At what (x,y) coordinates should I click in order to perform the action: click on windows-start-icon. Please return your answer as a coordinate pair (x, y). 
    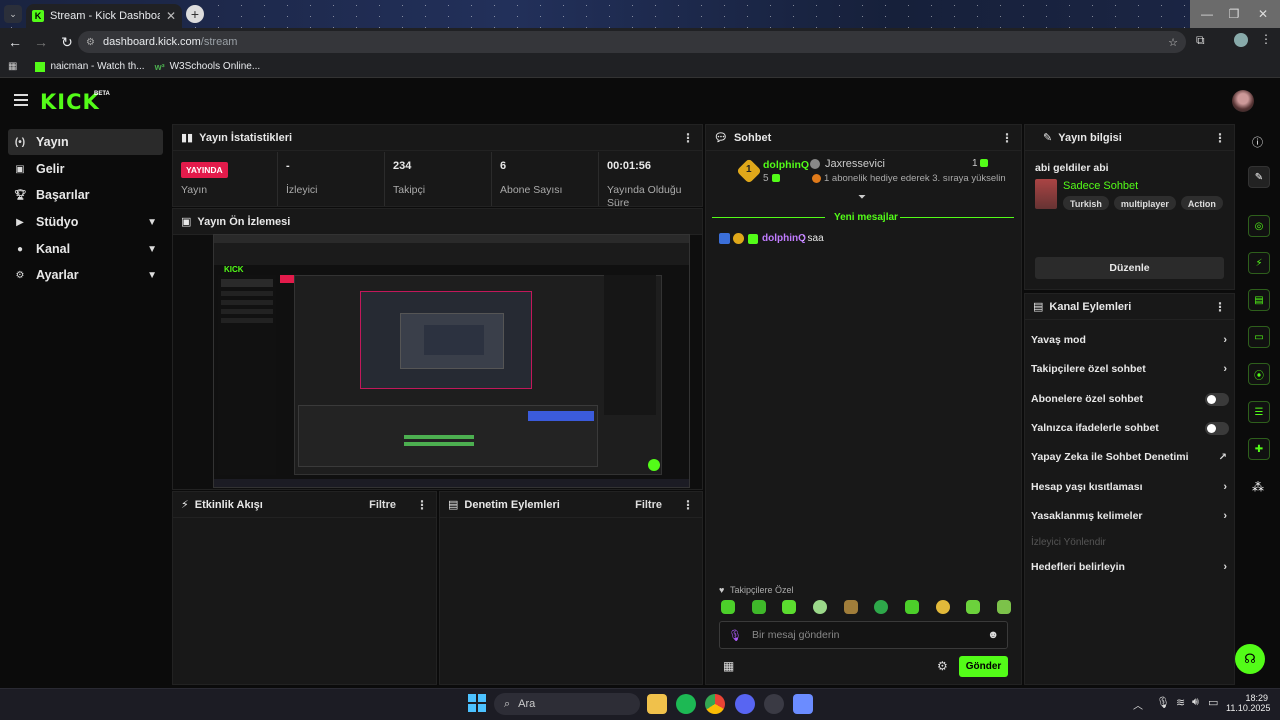
    Looking at the image, I should click on (477, 703).